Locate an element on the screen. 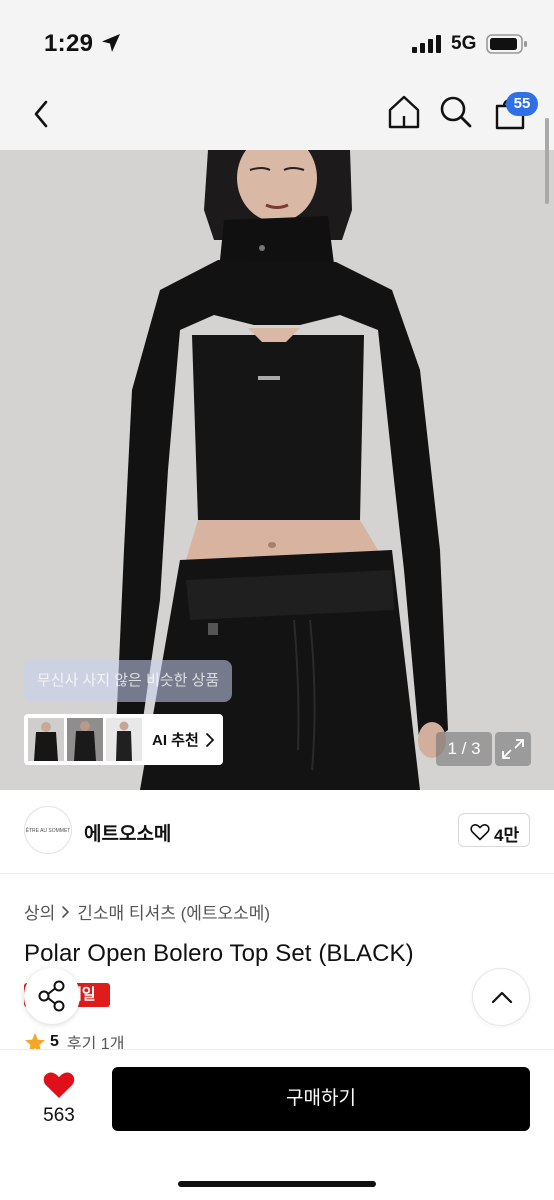  back-icon is located at coordinates (44, 114).